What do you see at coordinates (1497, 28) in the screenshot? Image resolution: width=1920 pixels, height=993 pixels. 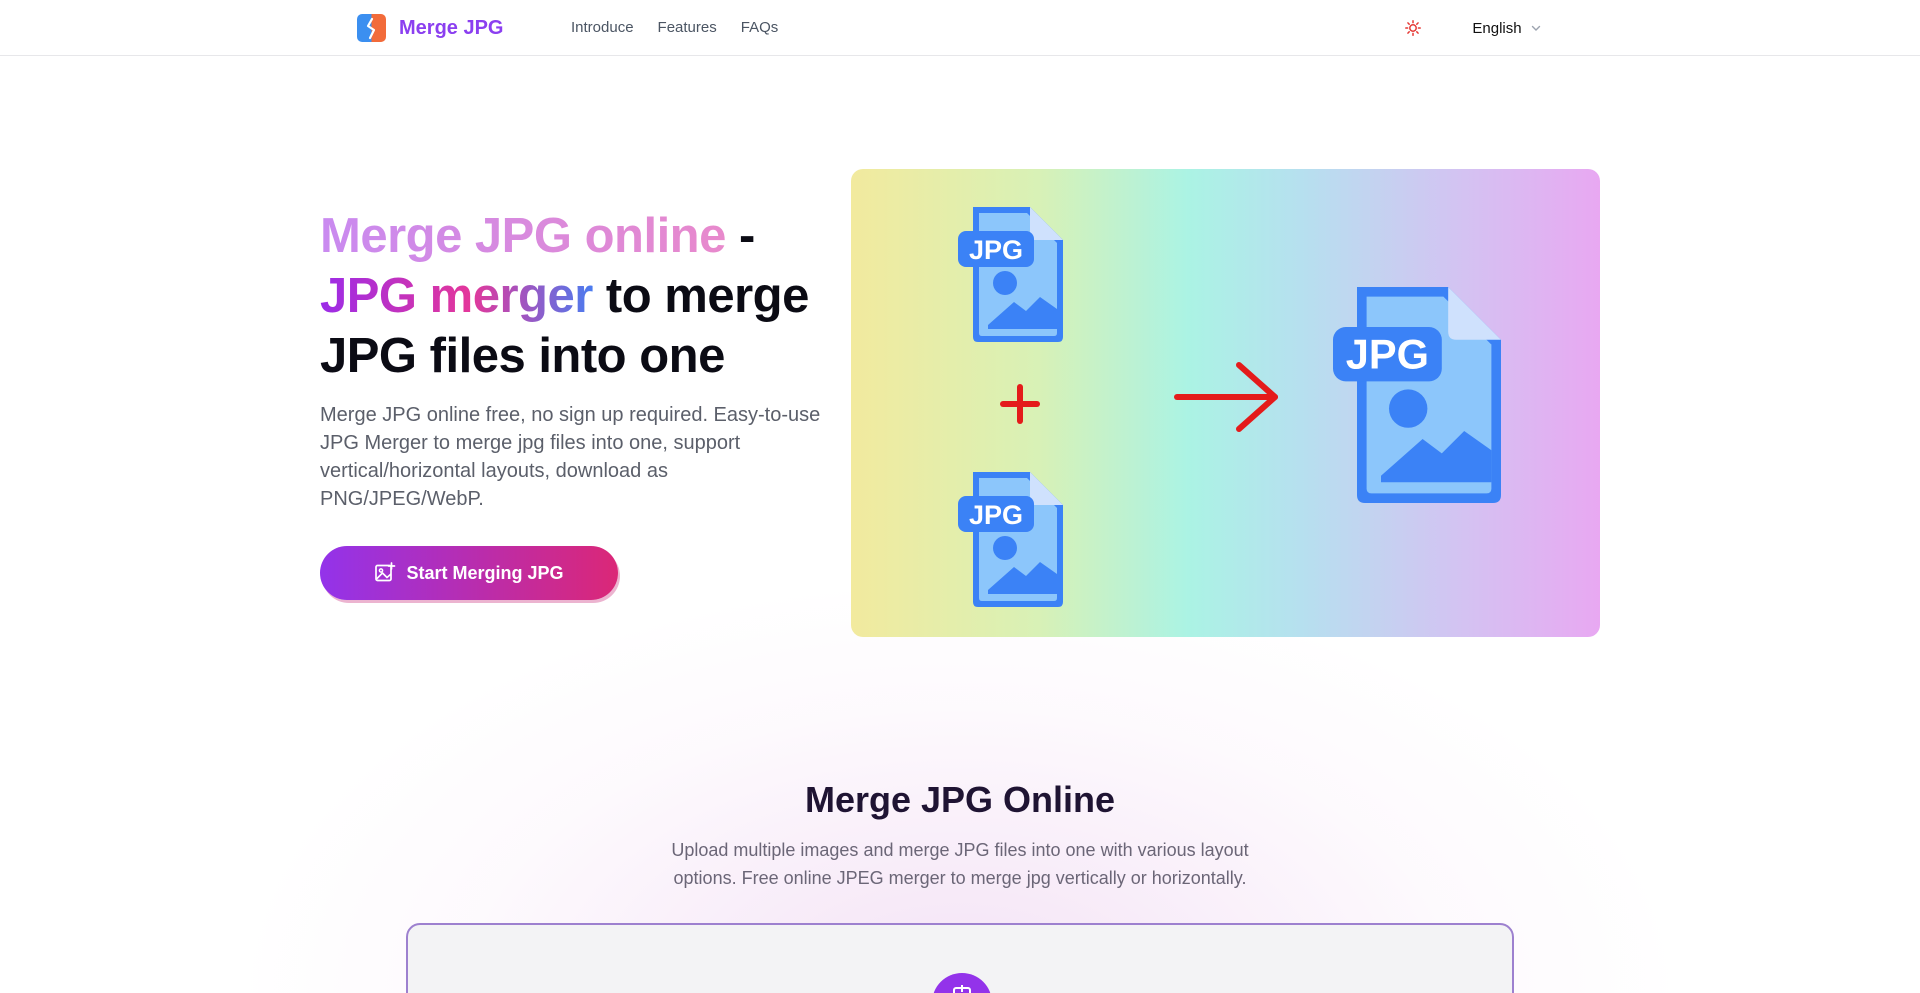 I see `language-label: English` at bounding box center [1497, 28].